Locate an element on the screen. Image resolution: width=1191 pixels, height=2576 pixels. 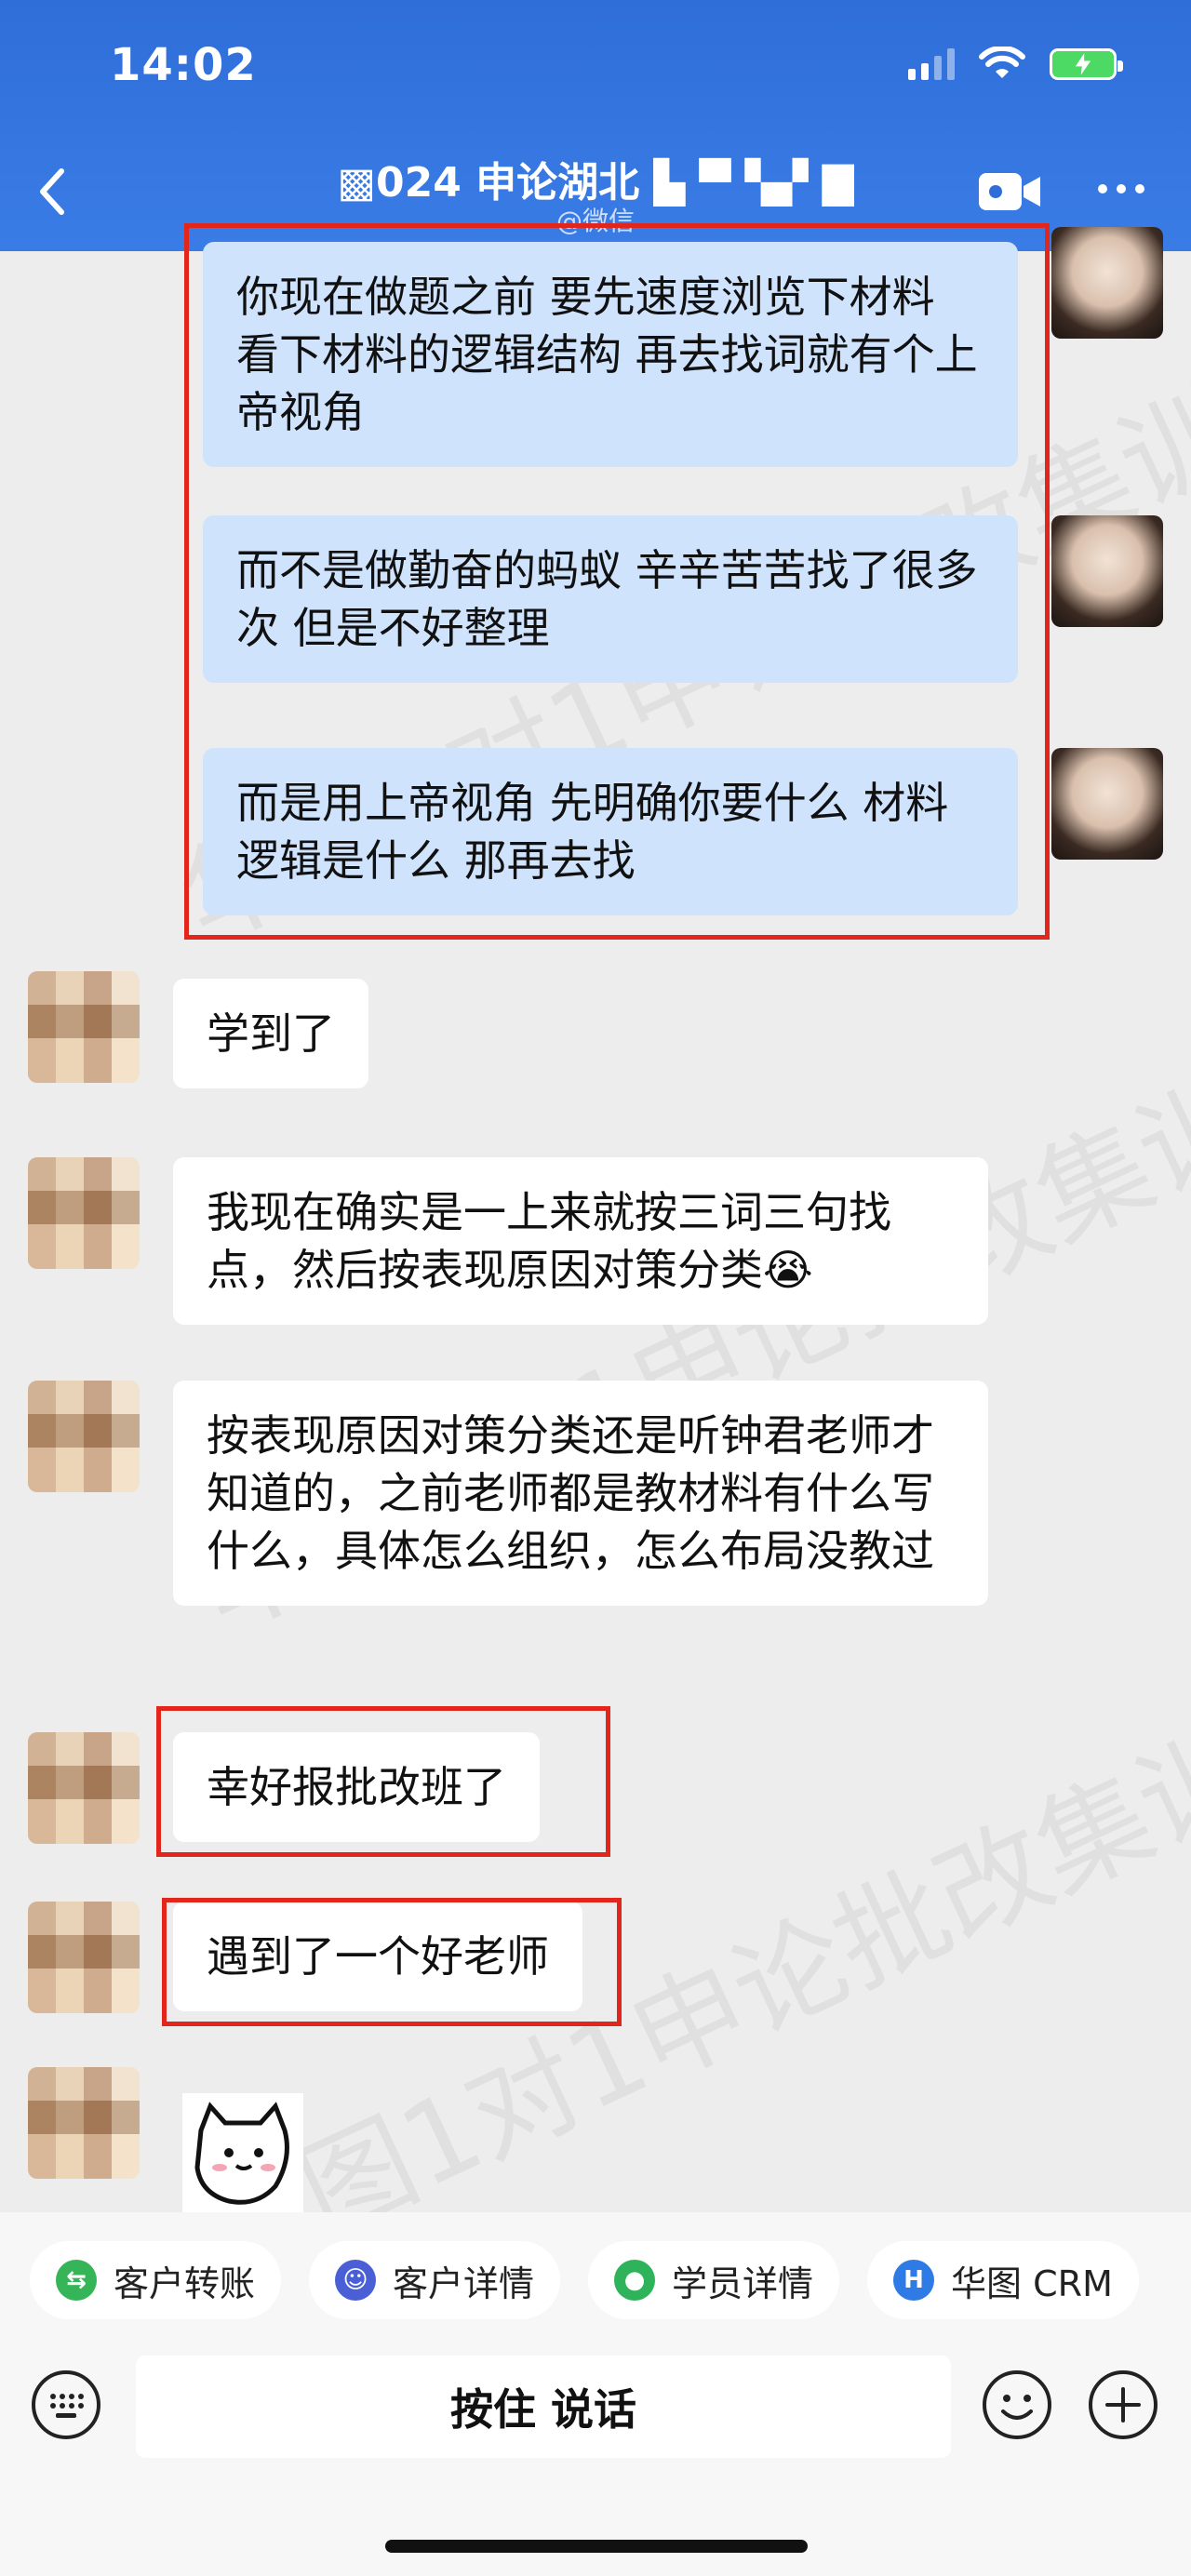
transfer-icon: ⇆ is located at coordinates (76, 2280).